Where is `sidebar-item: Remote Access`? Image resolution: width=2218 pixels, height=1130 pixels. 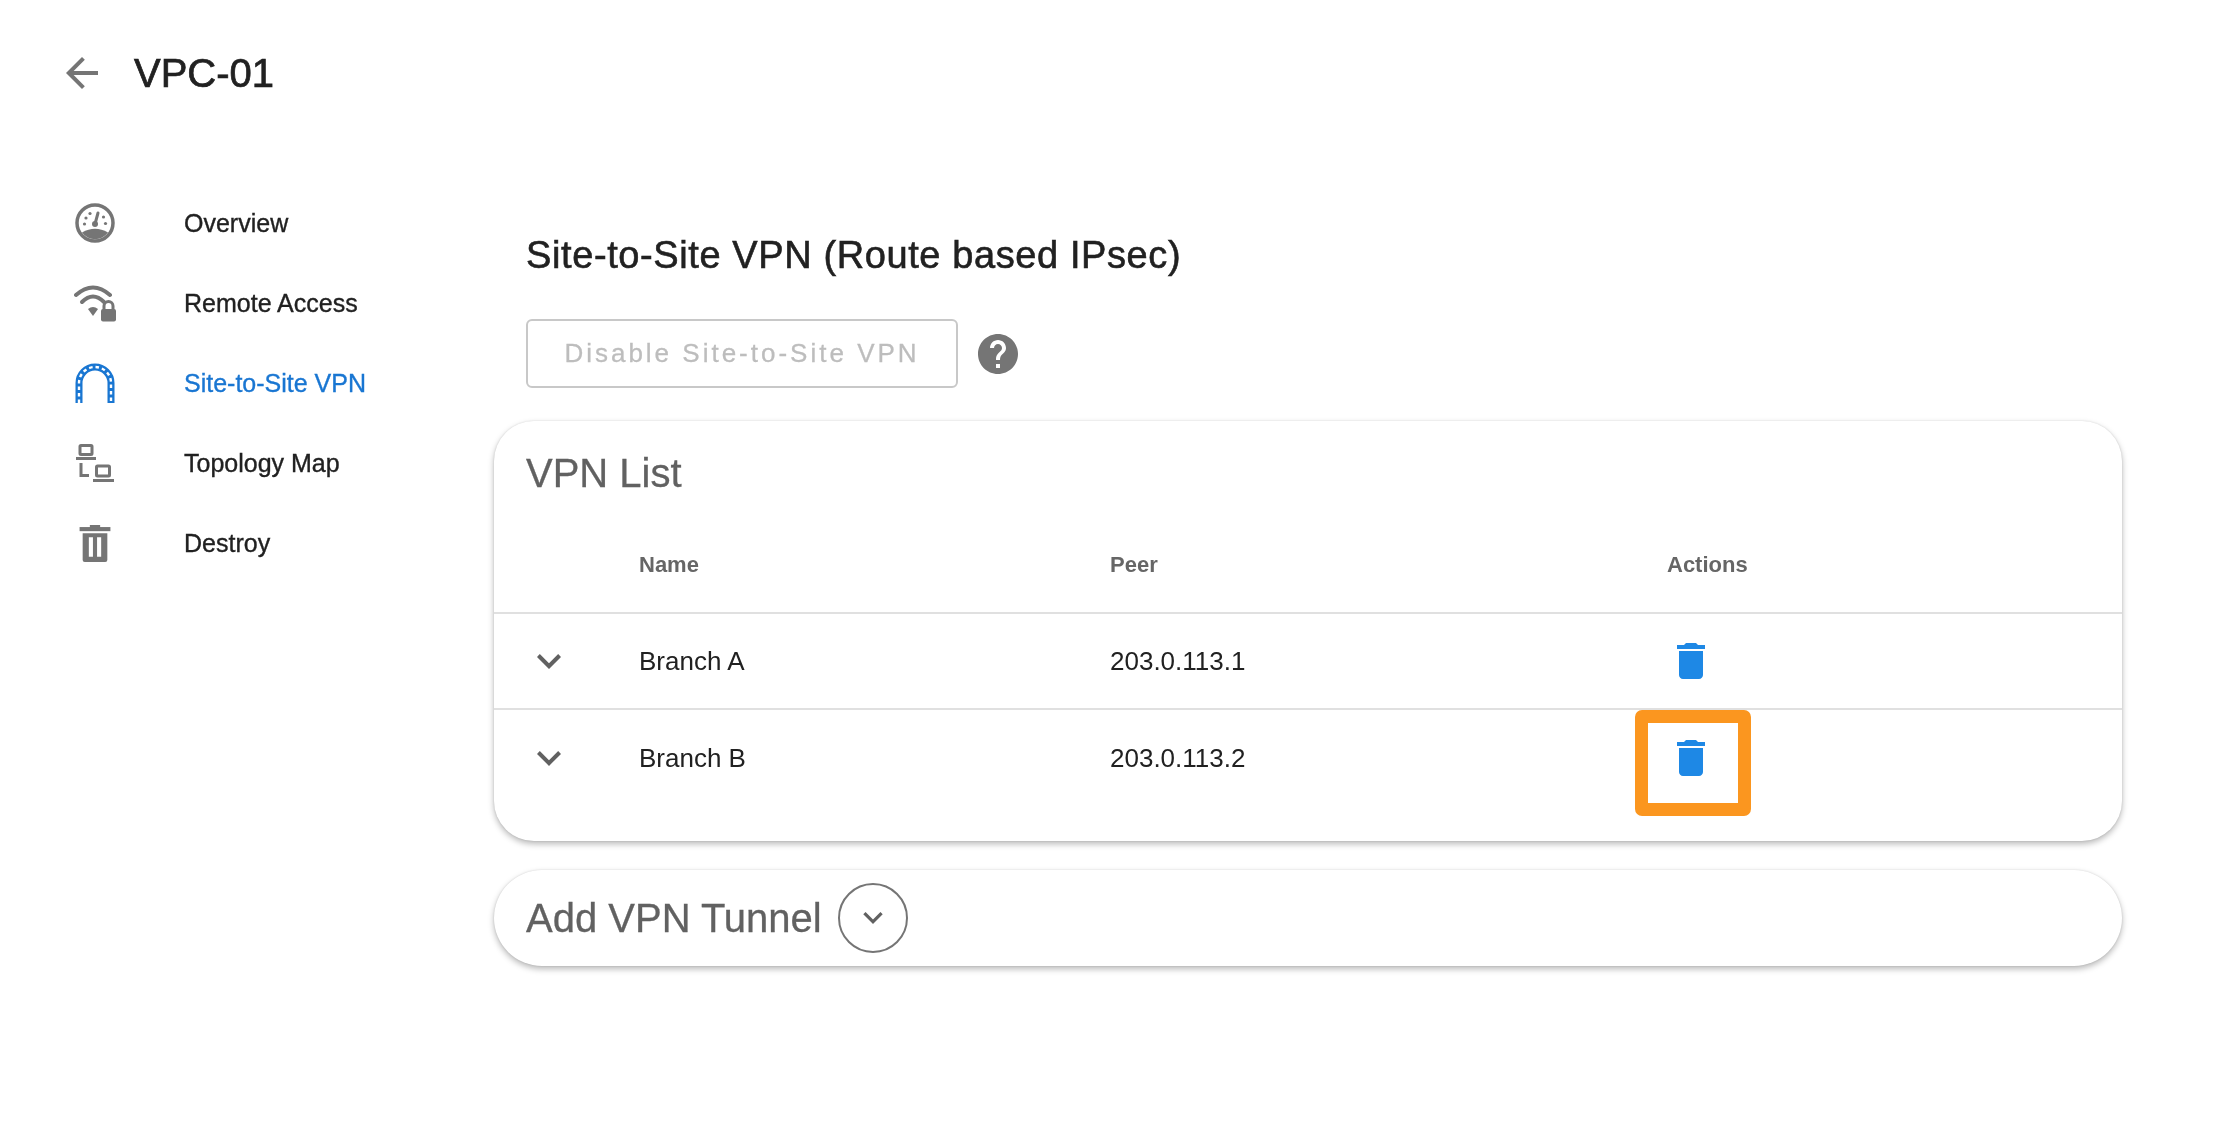 sidebar-item: Remote Access is located at coordinates (216, 303).